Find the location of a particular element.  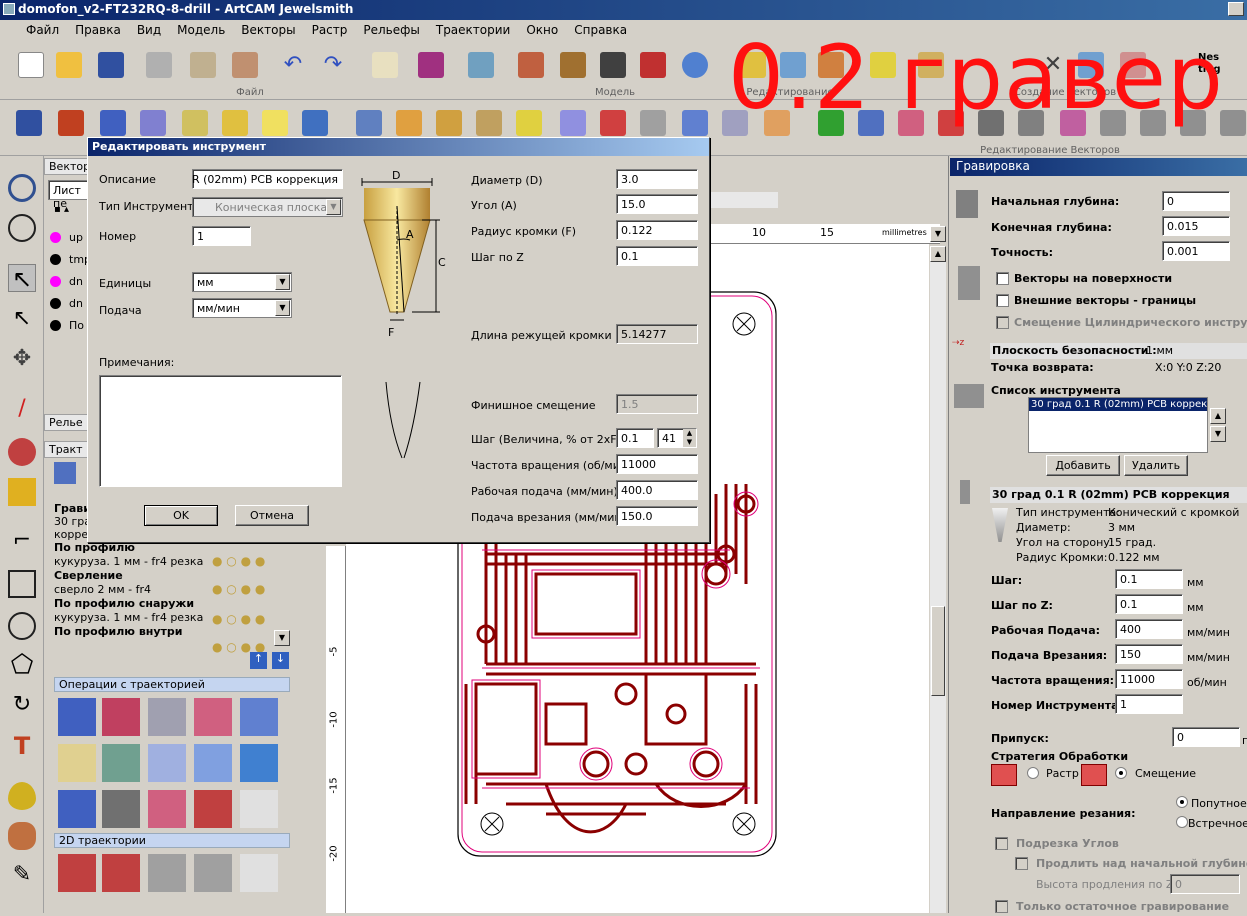

relief-tool-icon is located at coordinates (489, 123).